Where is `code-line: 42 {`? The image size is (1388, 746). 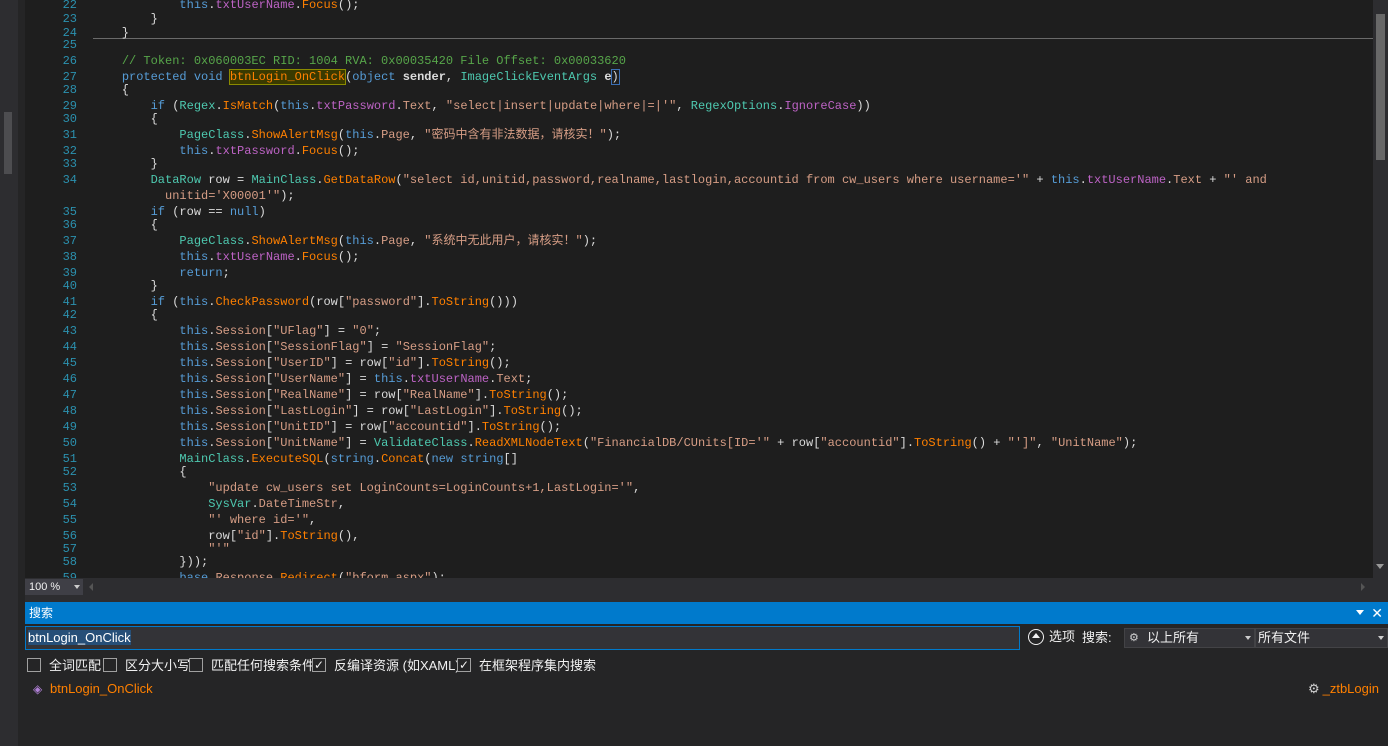 code-line: 42 { is located at coordinates (699, 315).